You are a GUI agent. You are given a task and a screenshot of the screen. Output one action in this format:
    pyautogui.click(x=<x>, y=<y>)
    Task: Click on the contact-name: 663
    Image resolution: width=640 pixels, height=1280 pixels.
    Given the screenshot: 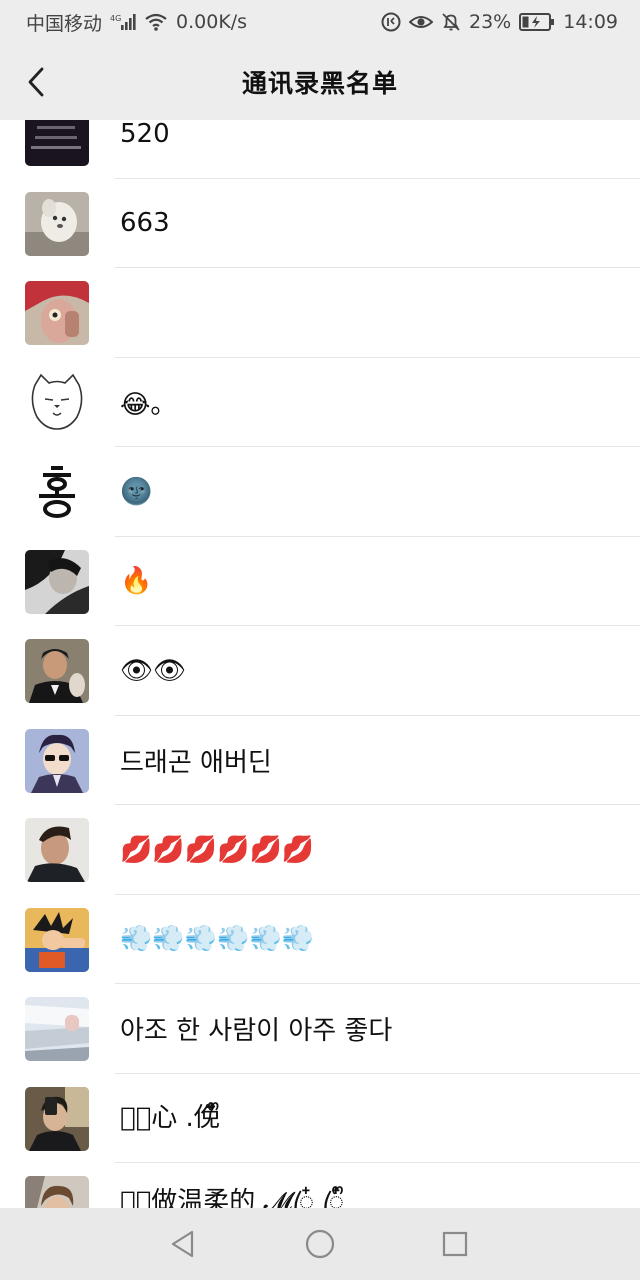 What is the action you would take?
    pyautogui.click(x=145, y=223)
    